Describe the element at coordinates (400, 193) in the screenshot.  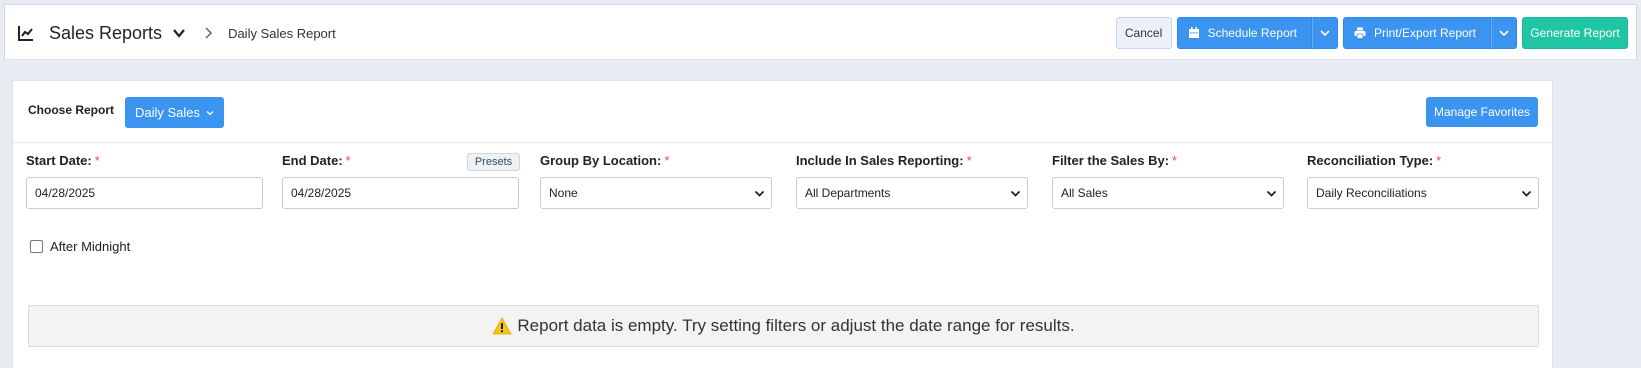
I see `end-date-input: 04/28/2025` at that location.